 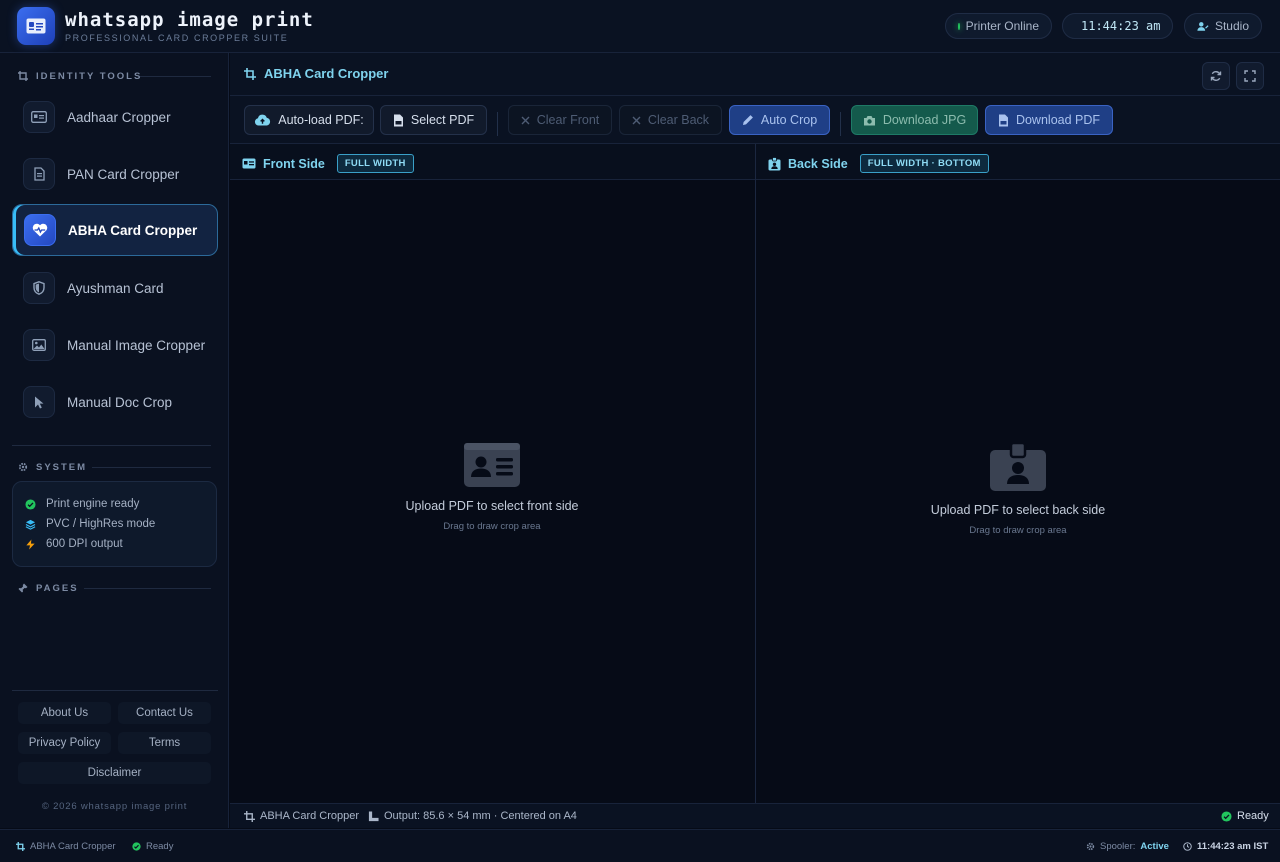 What do you see at coordinates (164, 743) in the screenshot?
I see `terms-link: Terms` at bounding box center [164, 743].